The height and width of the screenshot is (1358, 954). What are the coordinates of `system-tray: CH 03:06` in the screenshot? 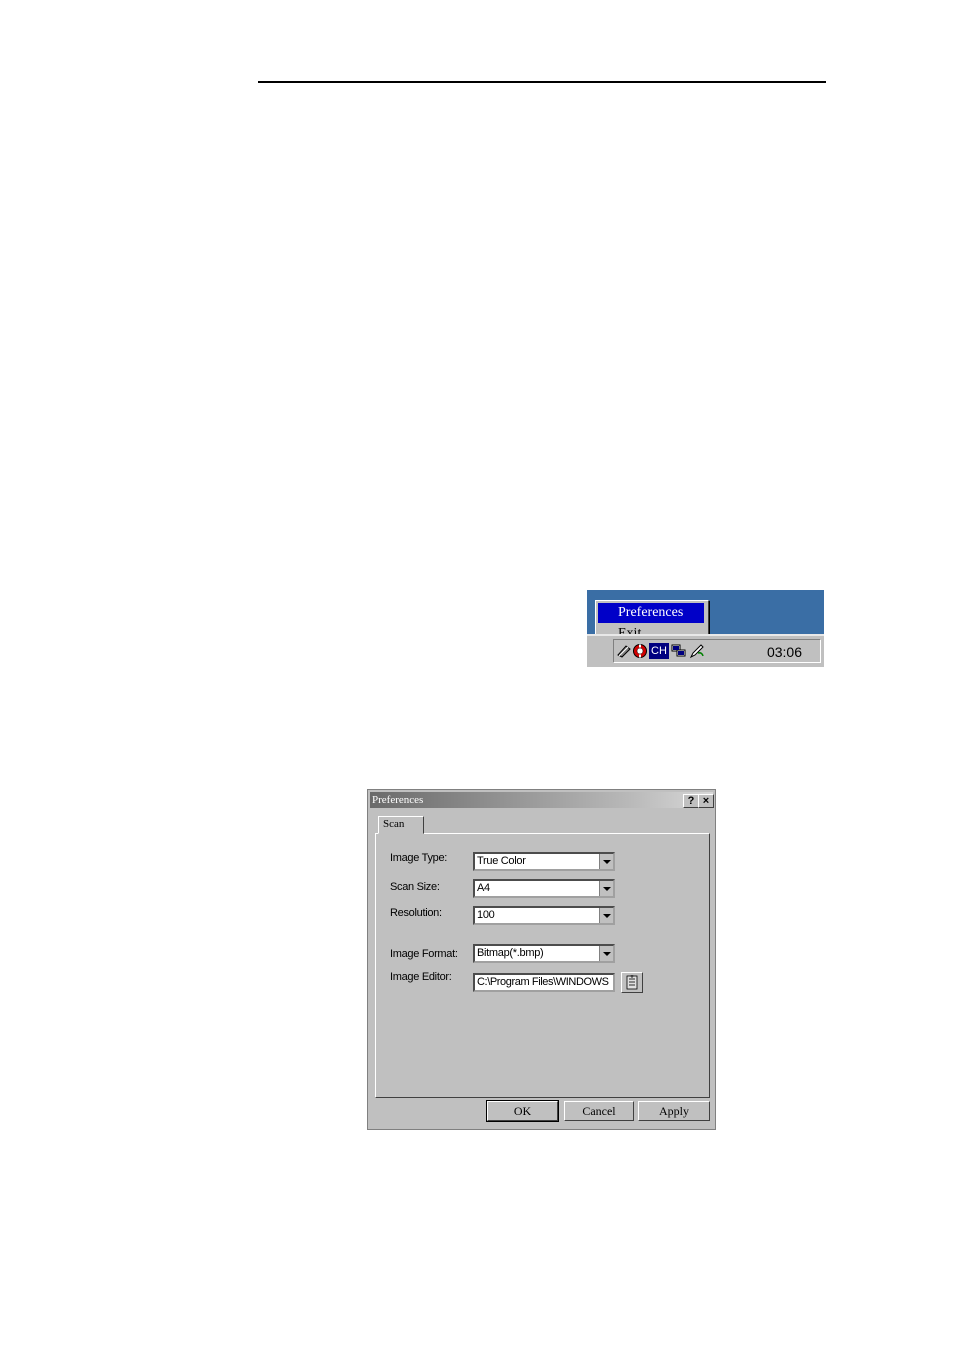 It's located at (717, 651).